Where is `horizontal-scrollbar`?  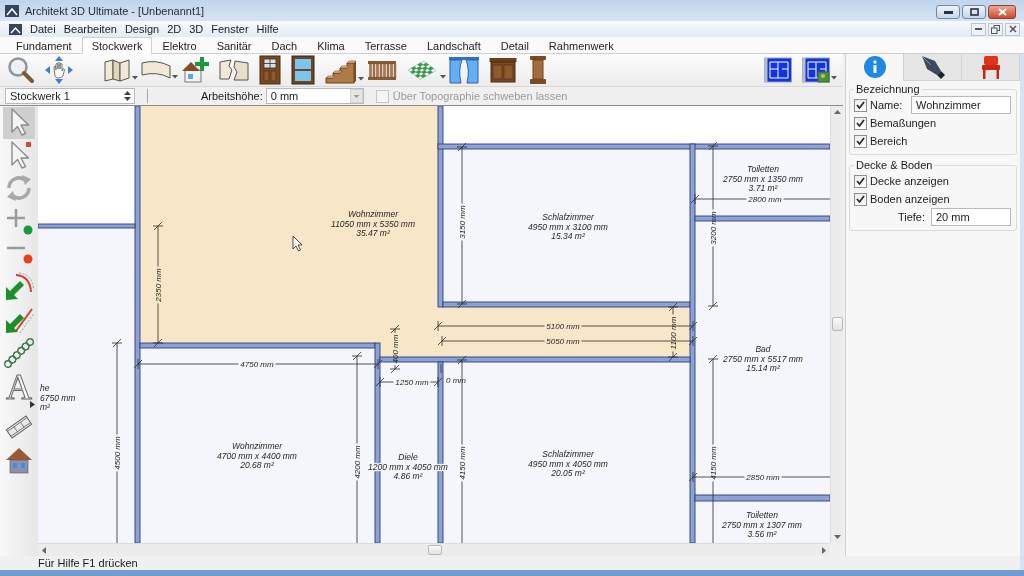
horizontal-scrollbar is located at coordinates (434, 549).